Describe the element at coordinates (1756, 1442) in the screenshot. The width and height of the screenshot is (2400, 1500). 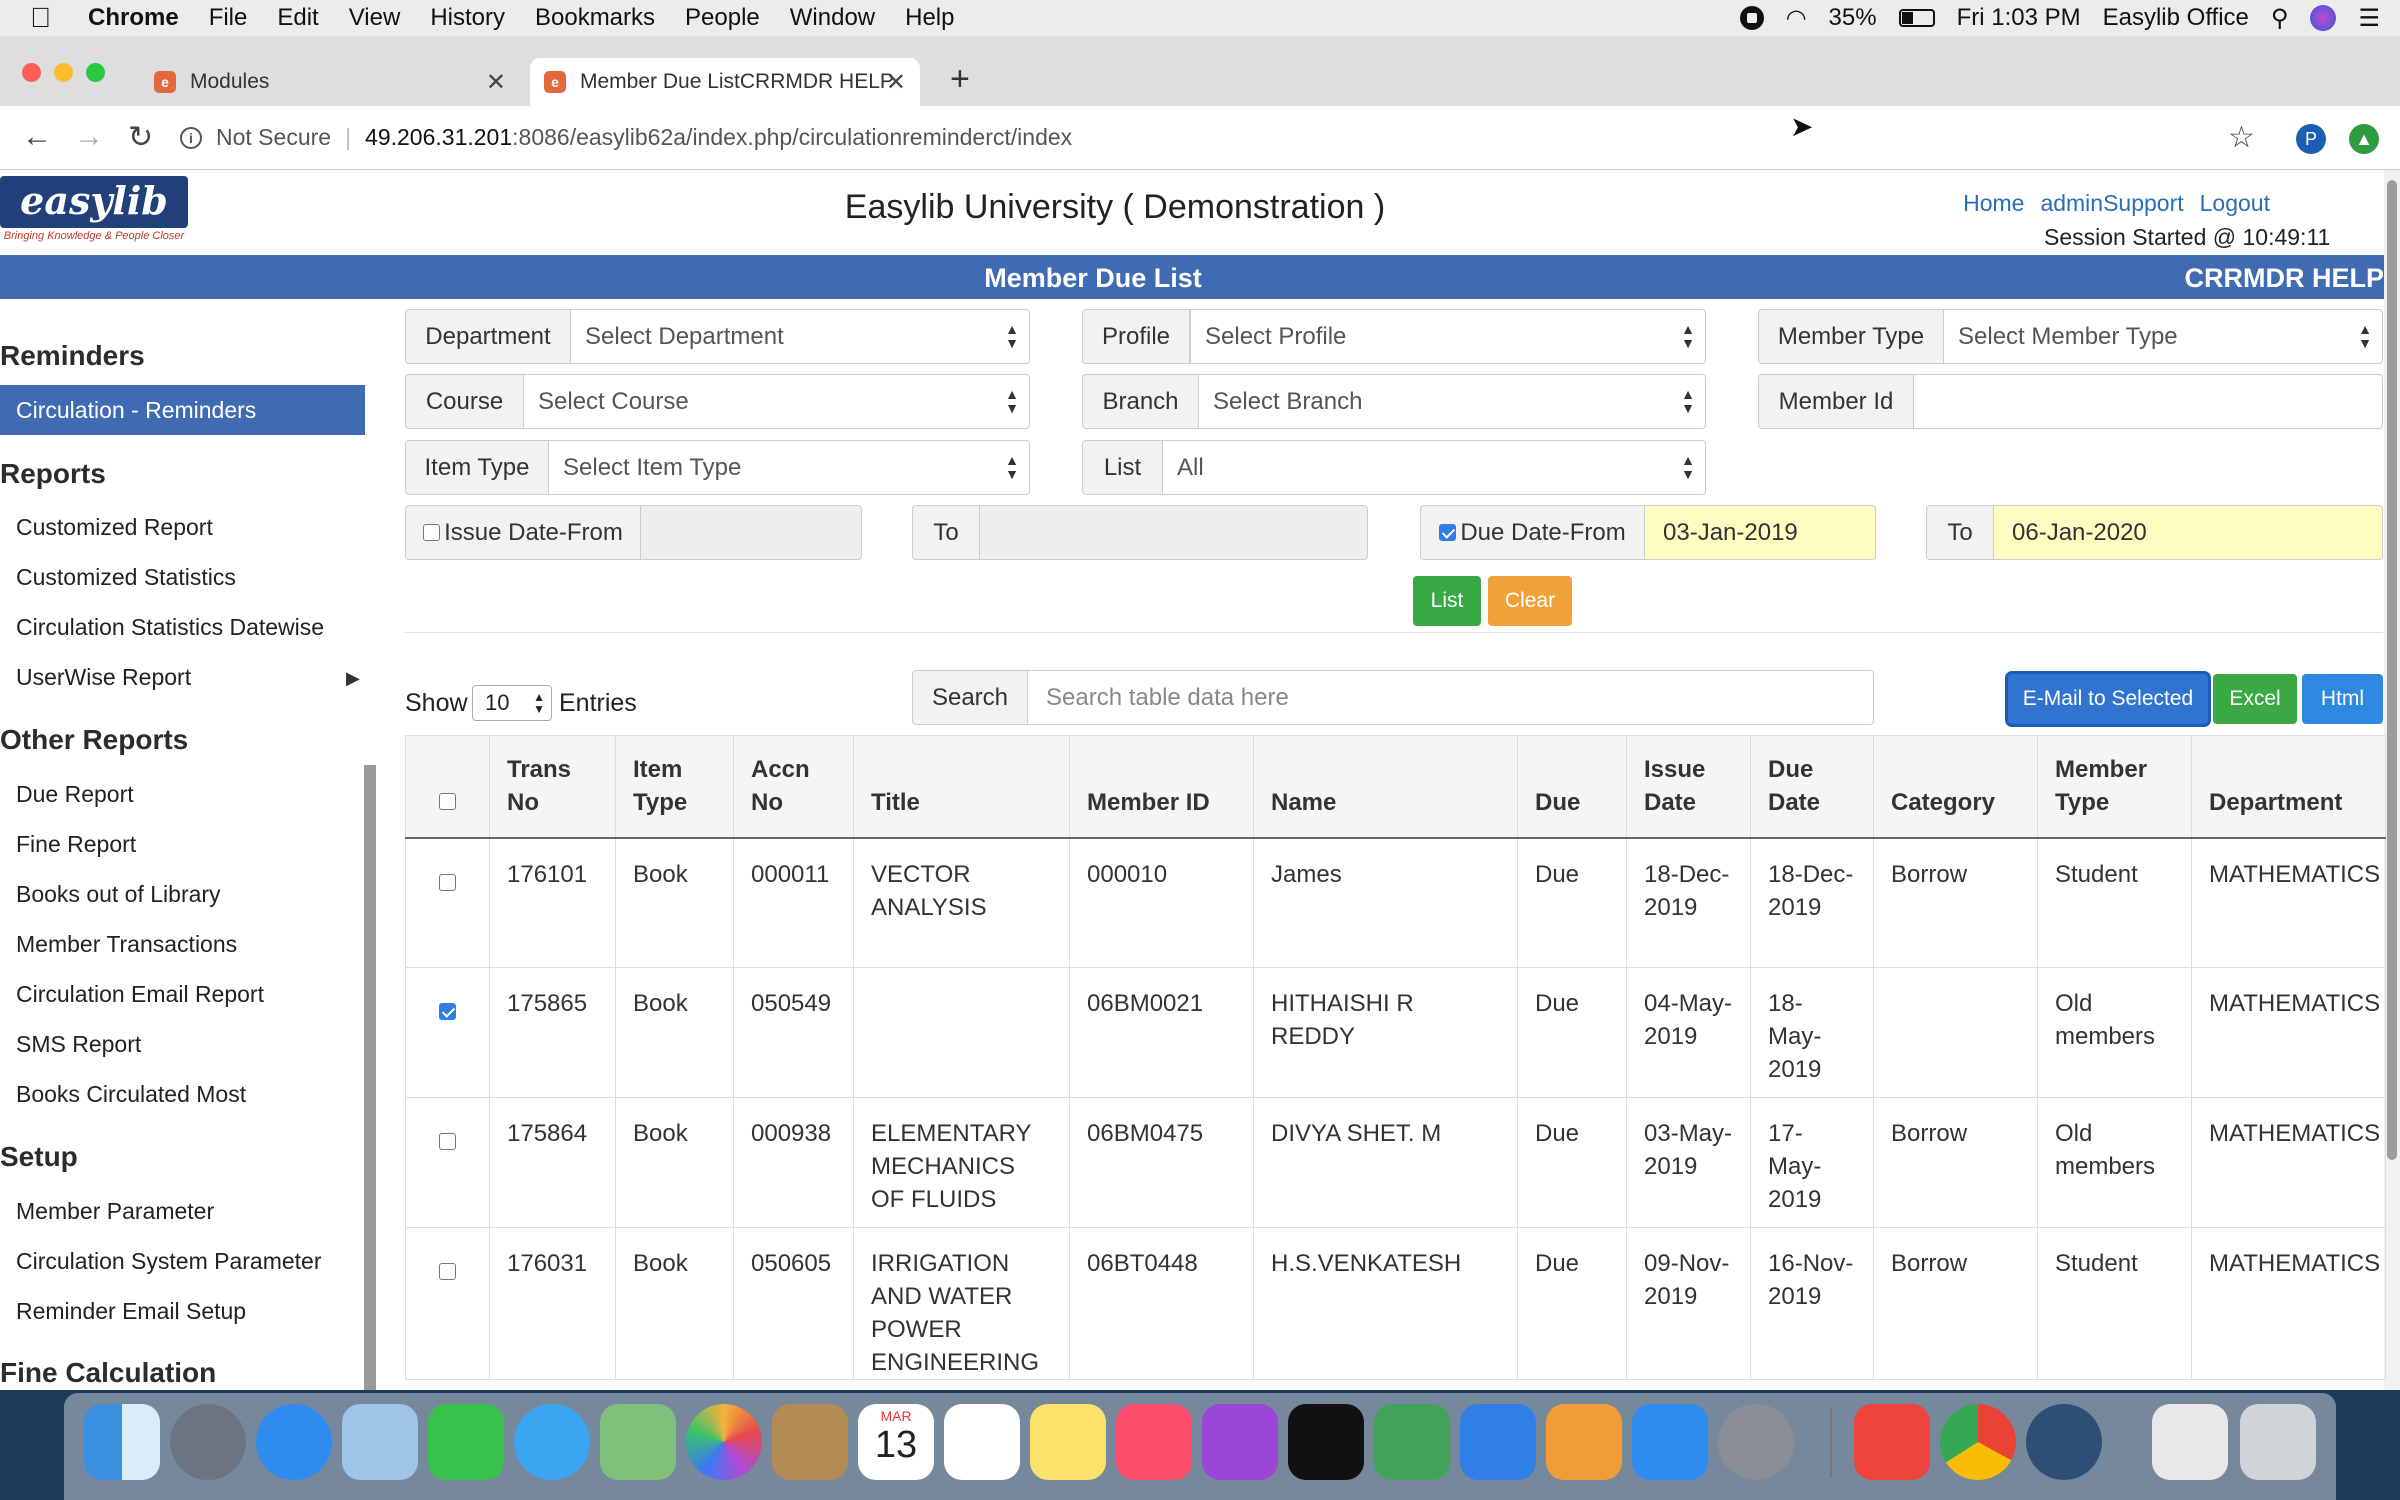
I see `system-preferences-icon` at that location.